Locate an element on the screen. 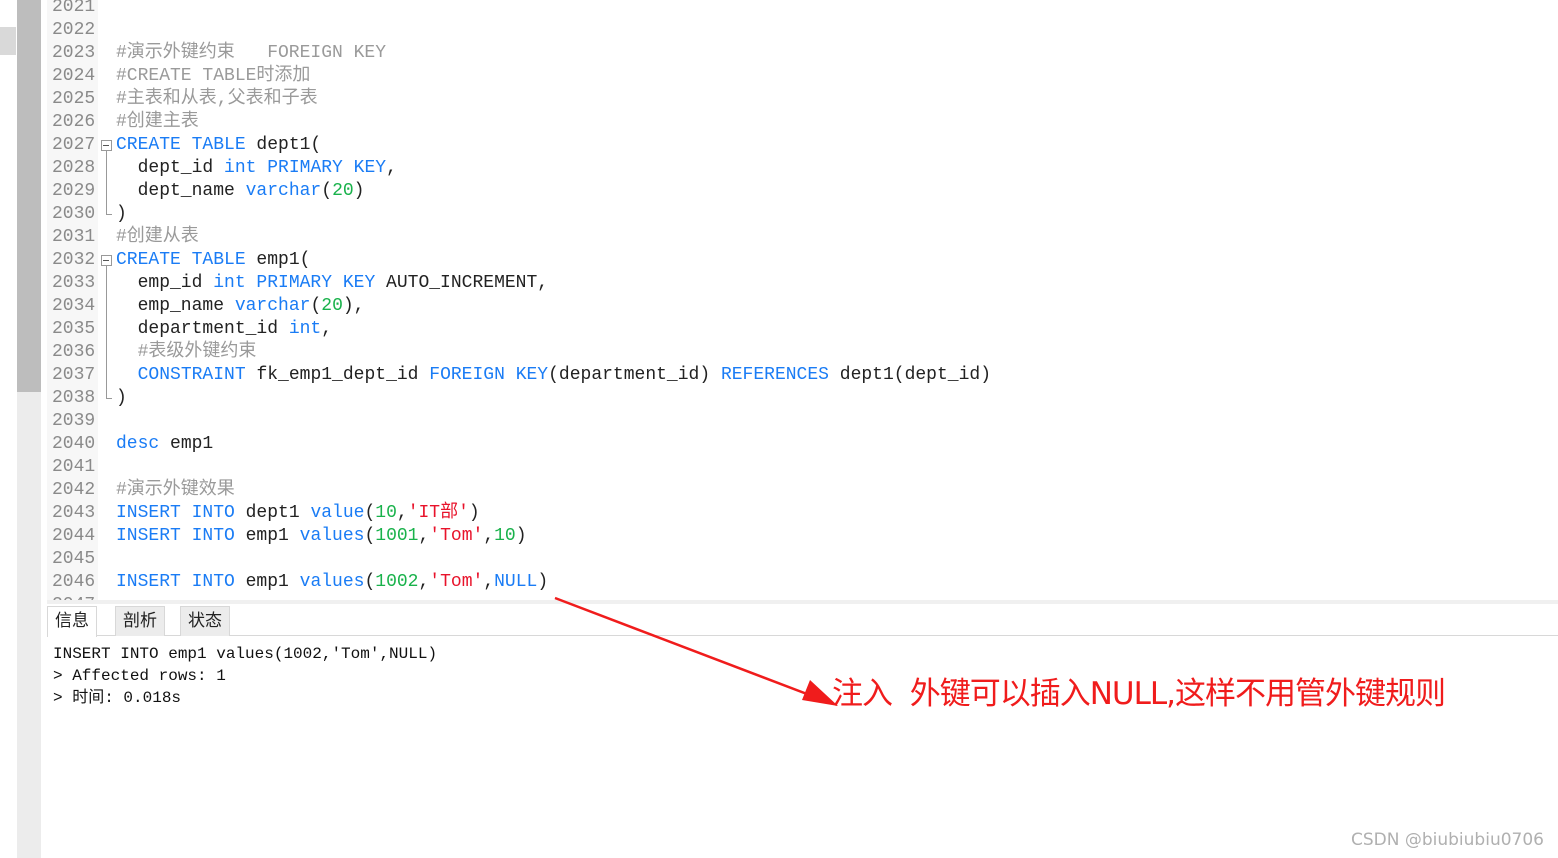 The width and height of the screenshot is (1558, 858). annotation-text: 注入 外键可以插入NULL,这样不用管外键规则 is located at coordinates (1139, 694).